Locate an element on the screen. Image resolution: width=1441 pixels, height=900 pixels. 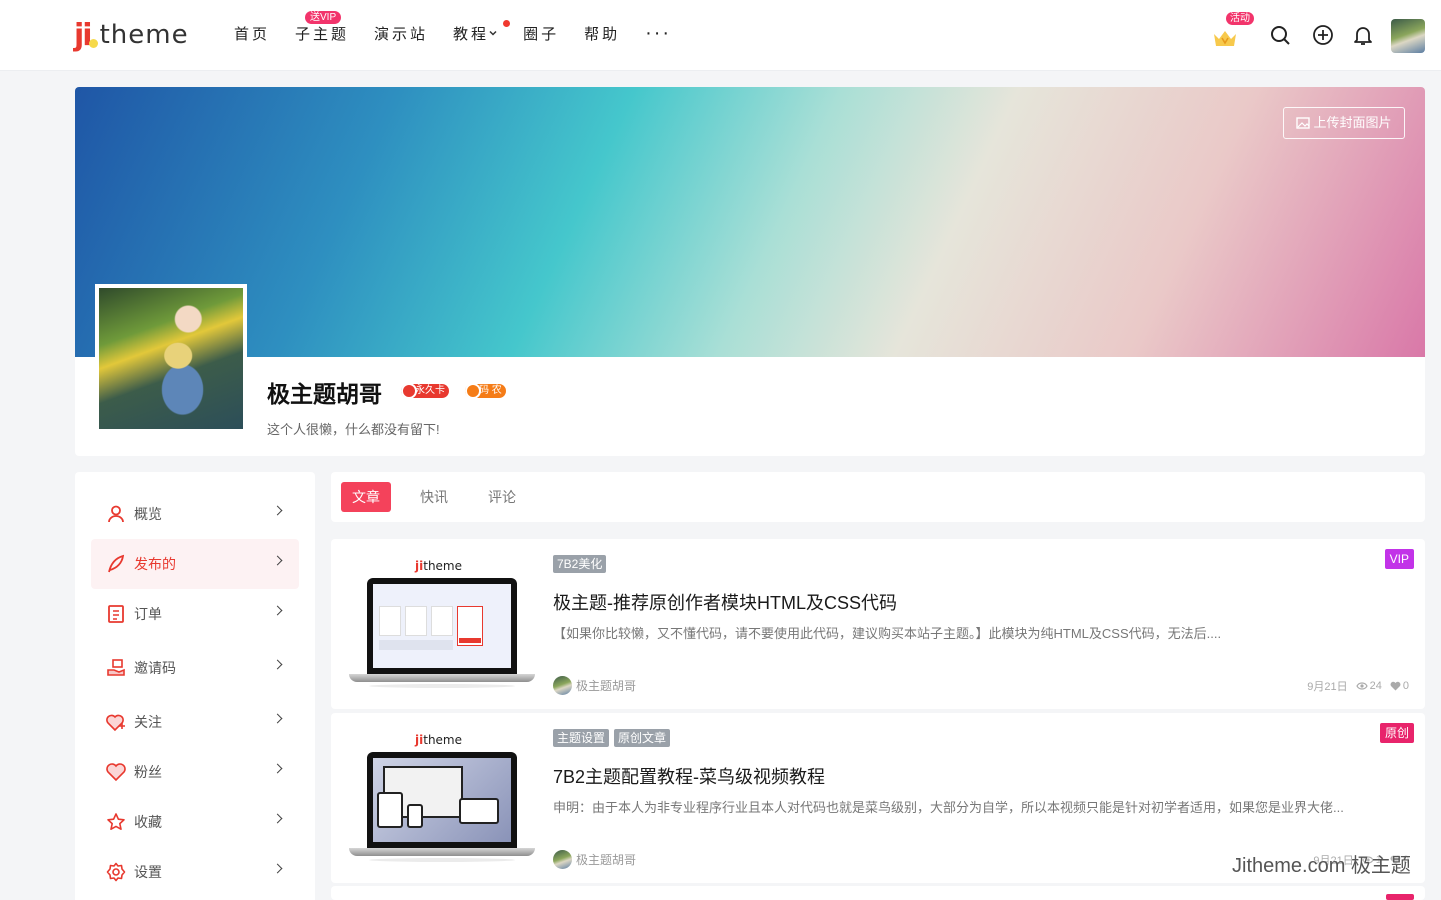
nav-circle-label: 圈子 is located at coordinates (541, 34).